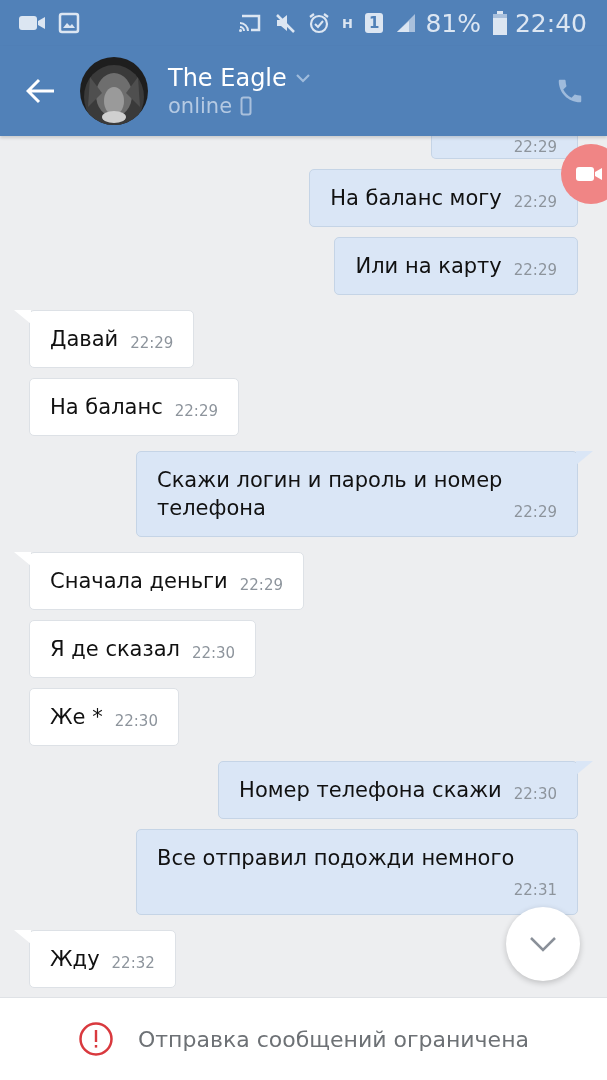 The width and height of the screenshot is (607, 1080). I want to click on clock: 22:40, so click(550, 23).